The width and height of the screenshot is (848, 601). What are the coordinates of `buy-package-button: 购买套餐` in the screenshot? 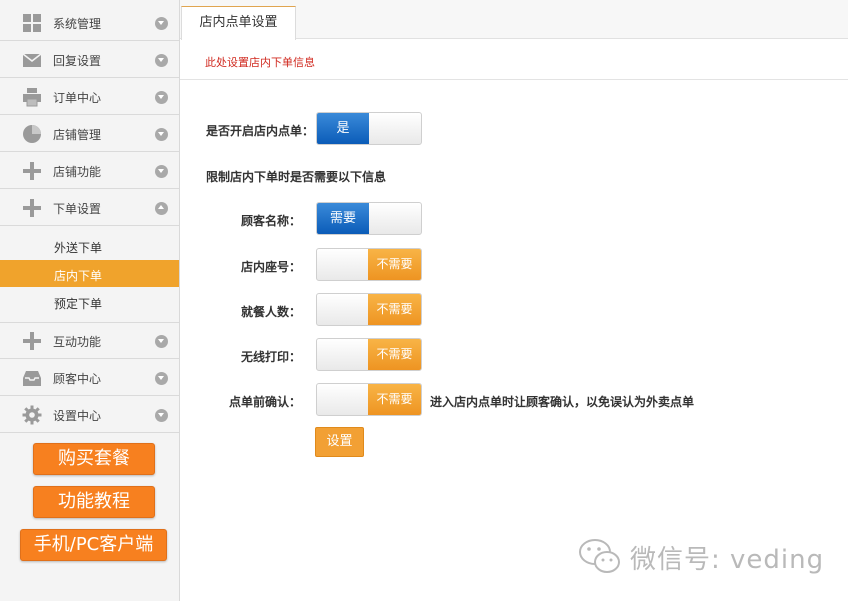 It's located at (94, 459).